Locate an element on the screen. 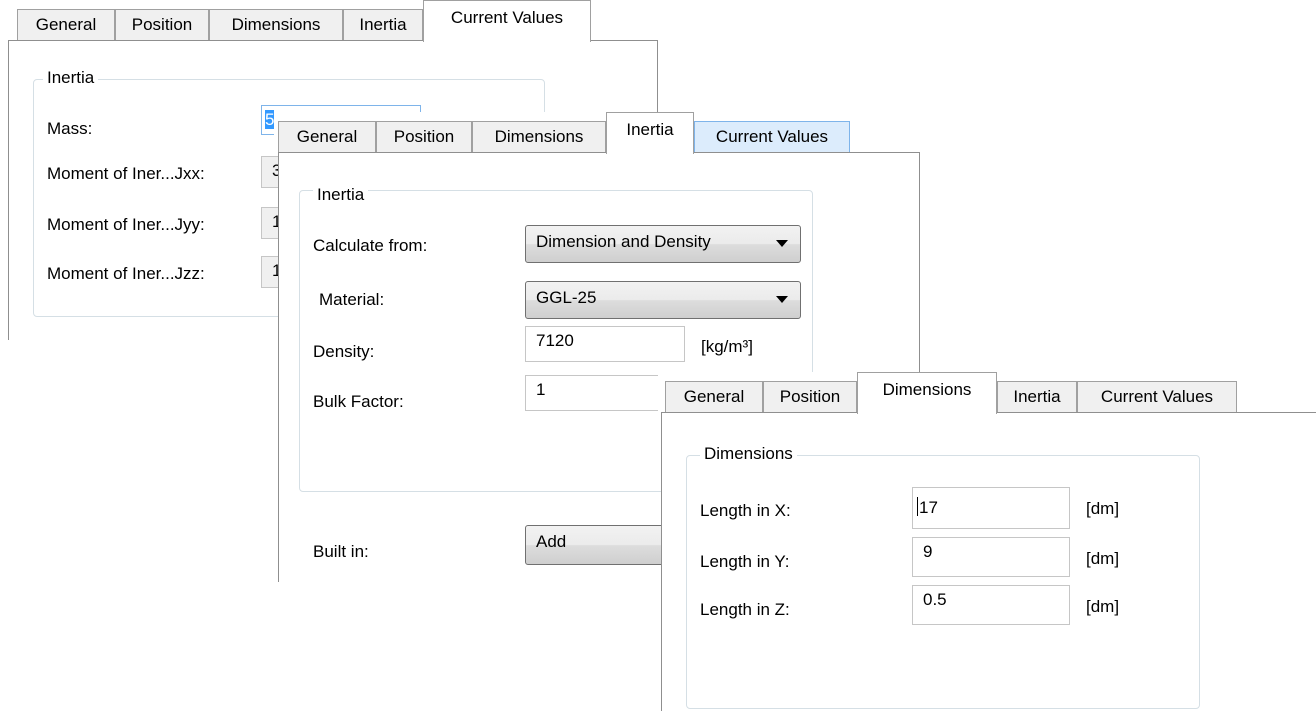 The width and height of the screenshot is (1316, 711). calculate-from-label: Calculate from: is located at coordinates (370, 245).